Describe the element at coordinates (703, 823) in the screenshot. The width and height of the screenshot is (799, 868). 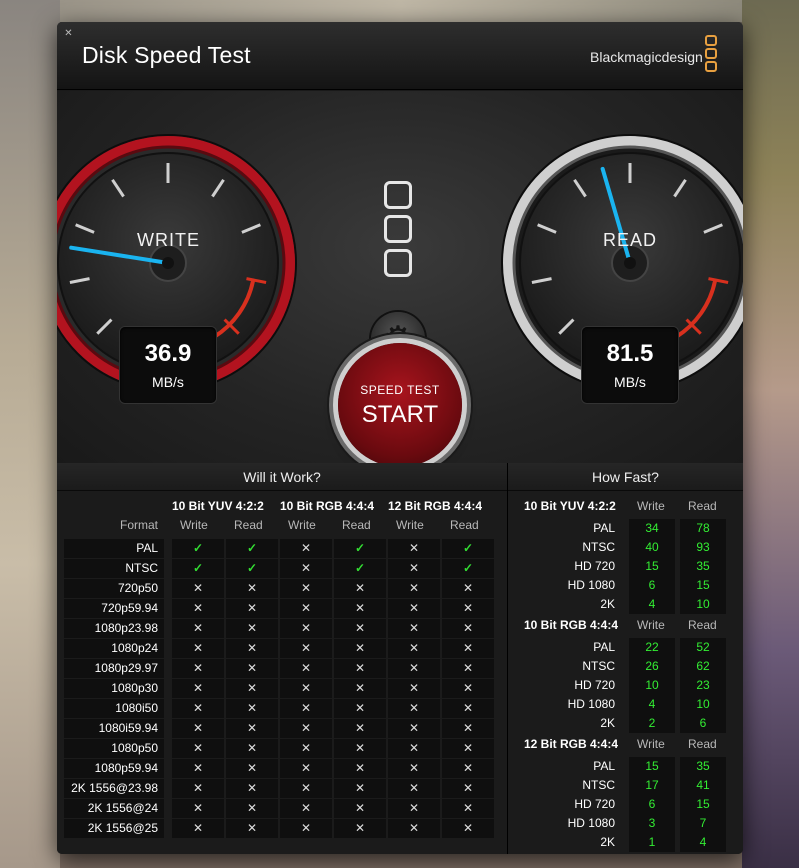
I see `read-fps-value: 7` at that location.